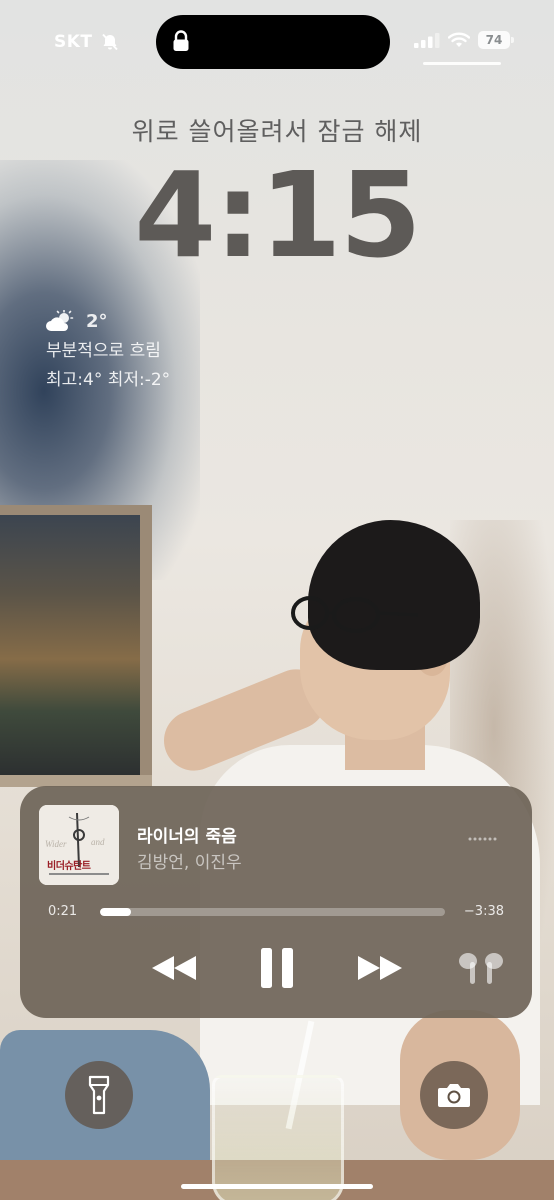  What do you see at coordinates (109, 42) in the screenshot?
I see `bell-slash-icon` at bounding box center [109, 42].